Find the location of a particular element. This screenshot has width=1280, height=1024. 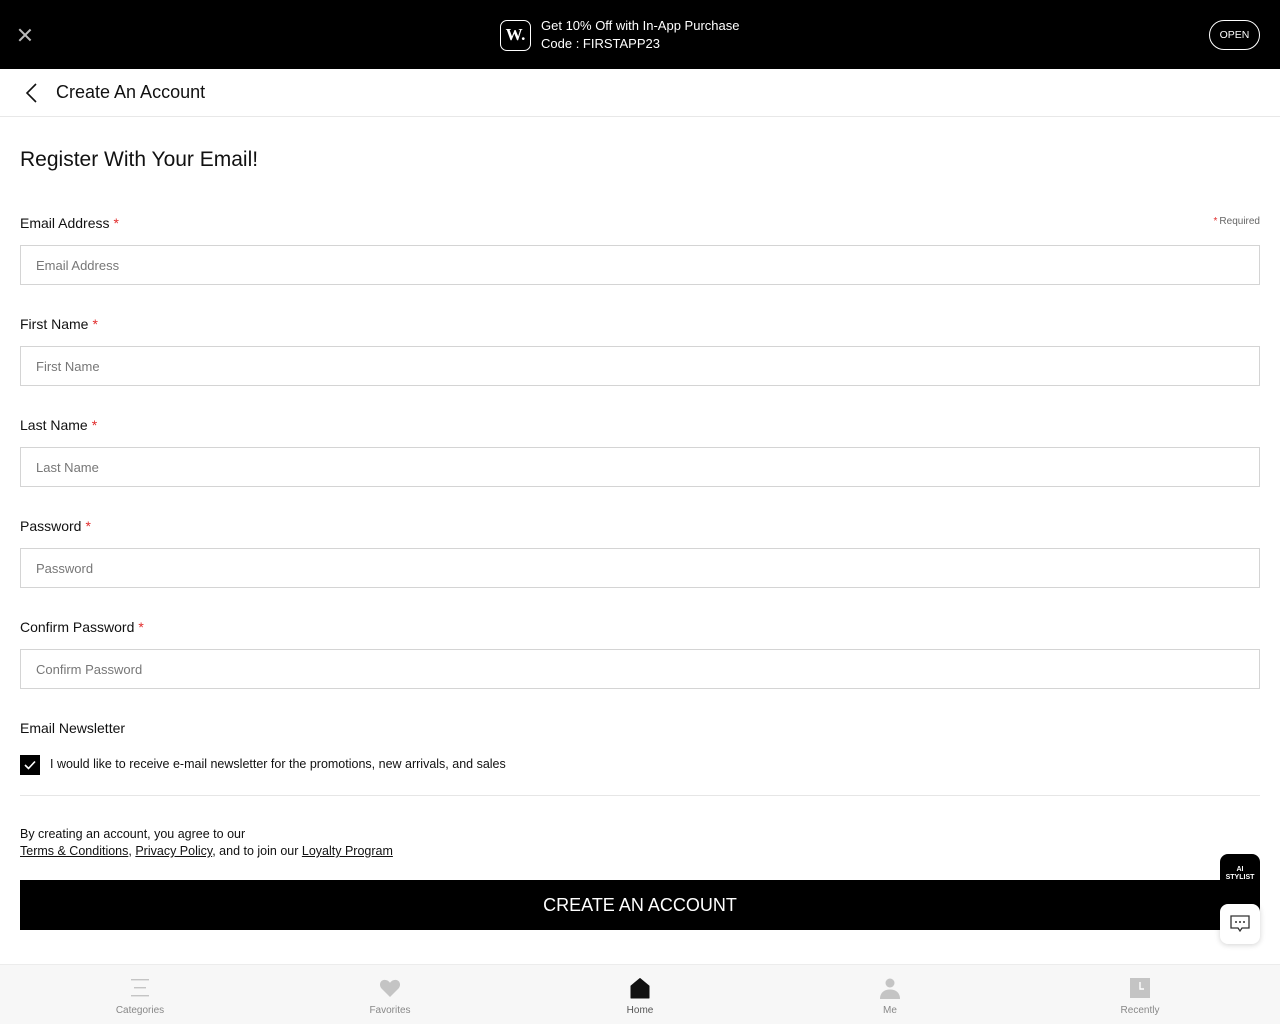

agreement-middle-text: , and to join our is located at coordinates (255, 851).